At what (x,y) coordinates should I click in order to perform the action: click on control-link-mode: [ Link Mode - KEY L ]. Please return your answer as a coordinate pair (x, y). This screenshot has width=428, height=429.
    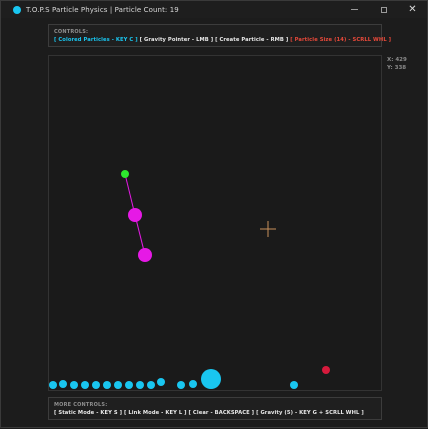
    Looking at the image, I should click on (155, 413).